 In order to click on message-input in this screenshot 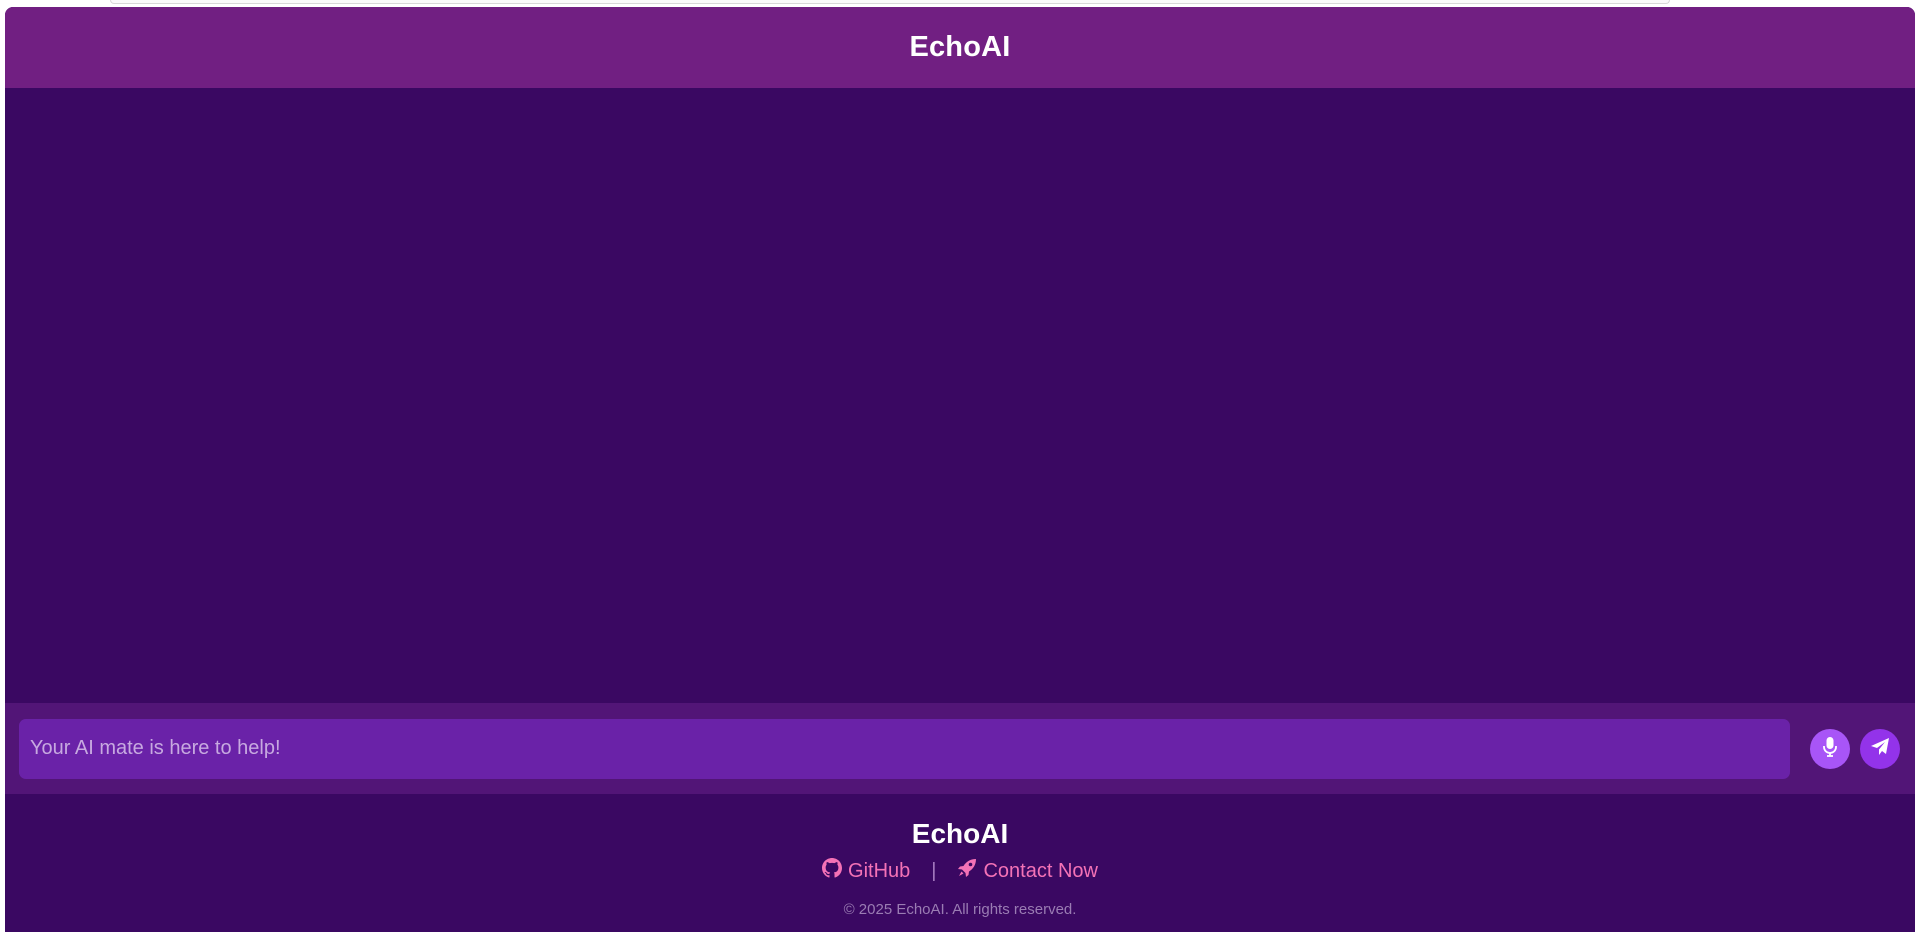, I will do `click(904, 748)`.